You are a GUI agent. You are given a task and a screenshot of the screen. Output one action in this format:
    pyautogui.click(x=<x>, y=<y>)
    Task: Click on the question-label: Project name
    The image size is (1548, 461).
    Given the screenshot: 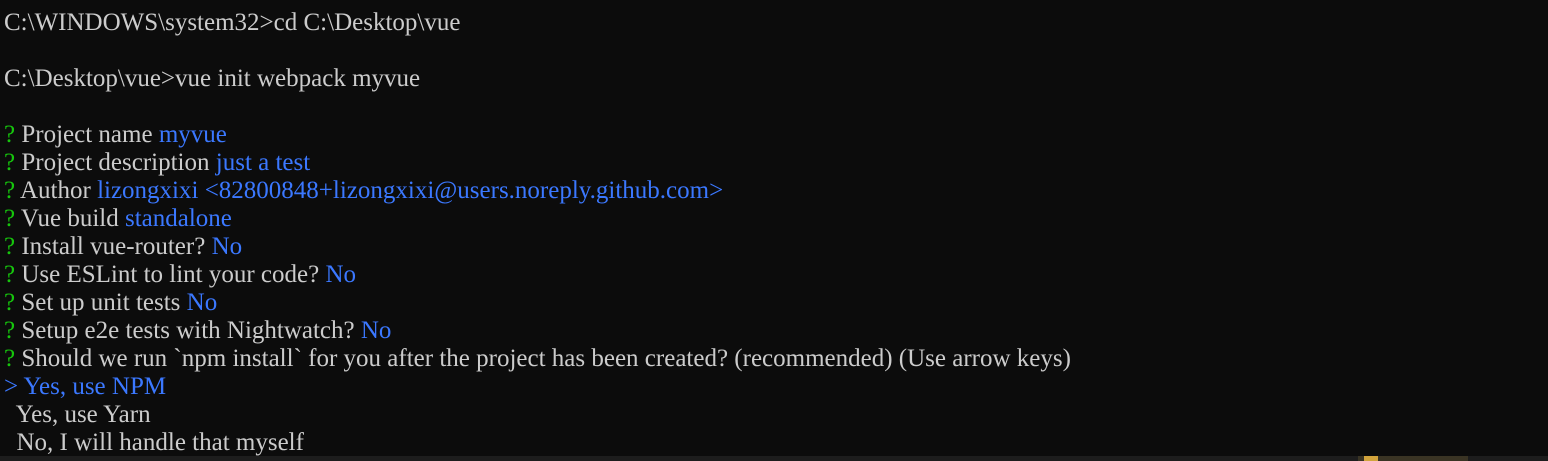 What is the action you would take?
    pyautogui.click(x=90, y=134)
    